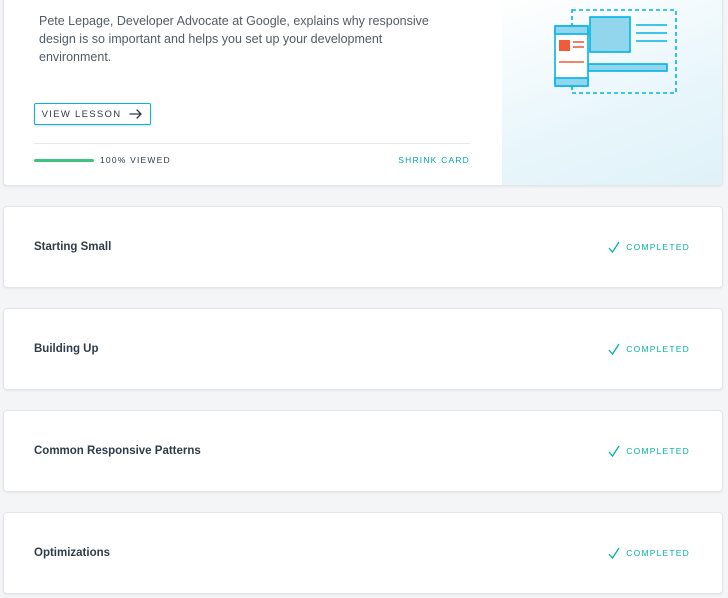 This screenshot has width=728, height=598. What do you see at coordinates (136, 114) in the screenshot?
I see `arrow-right-icon` at bounding box center [136, 114].